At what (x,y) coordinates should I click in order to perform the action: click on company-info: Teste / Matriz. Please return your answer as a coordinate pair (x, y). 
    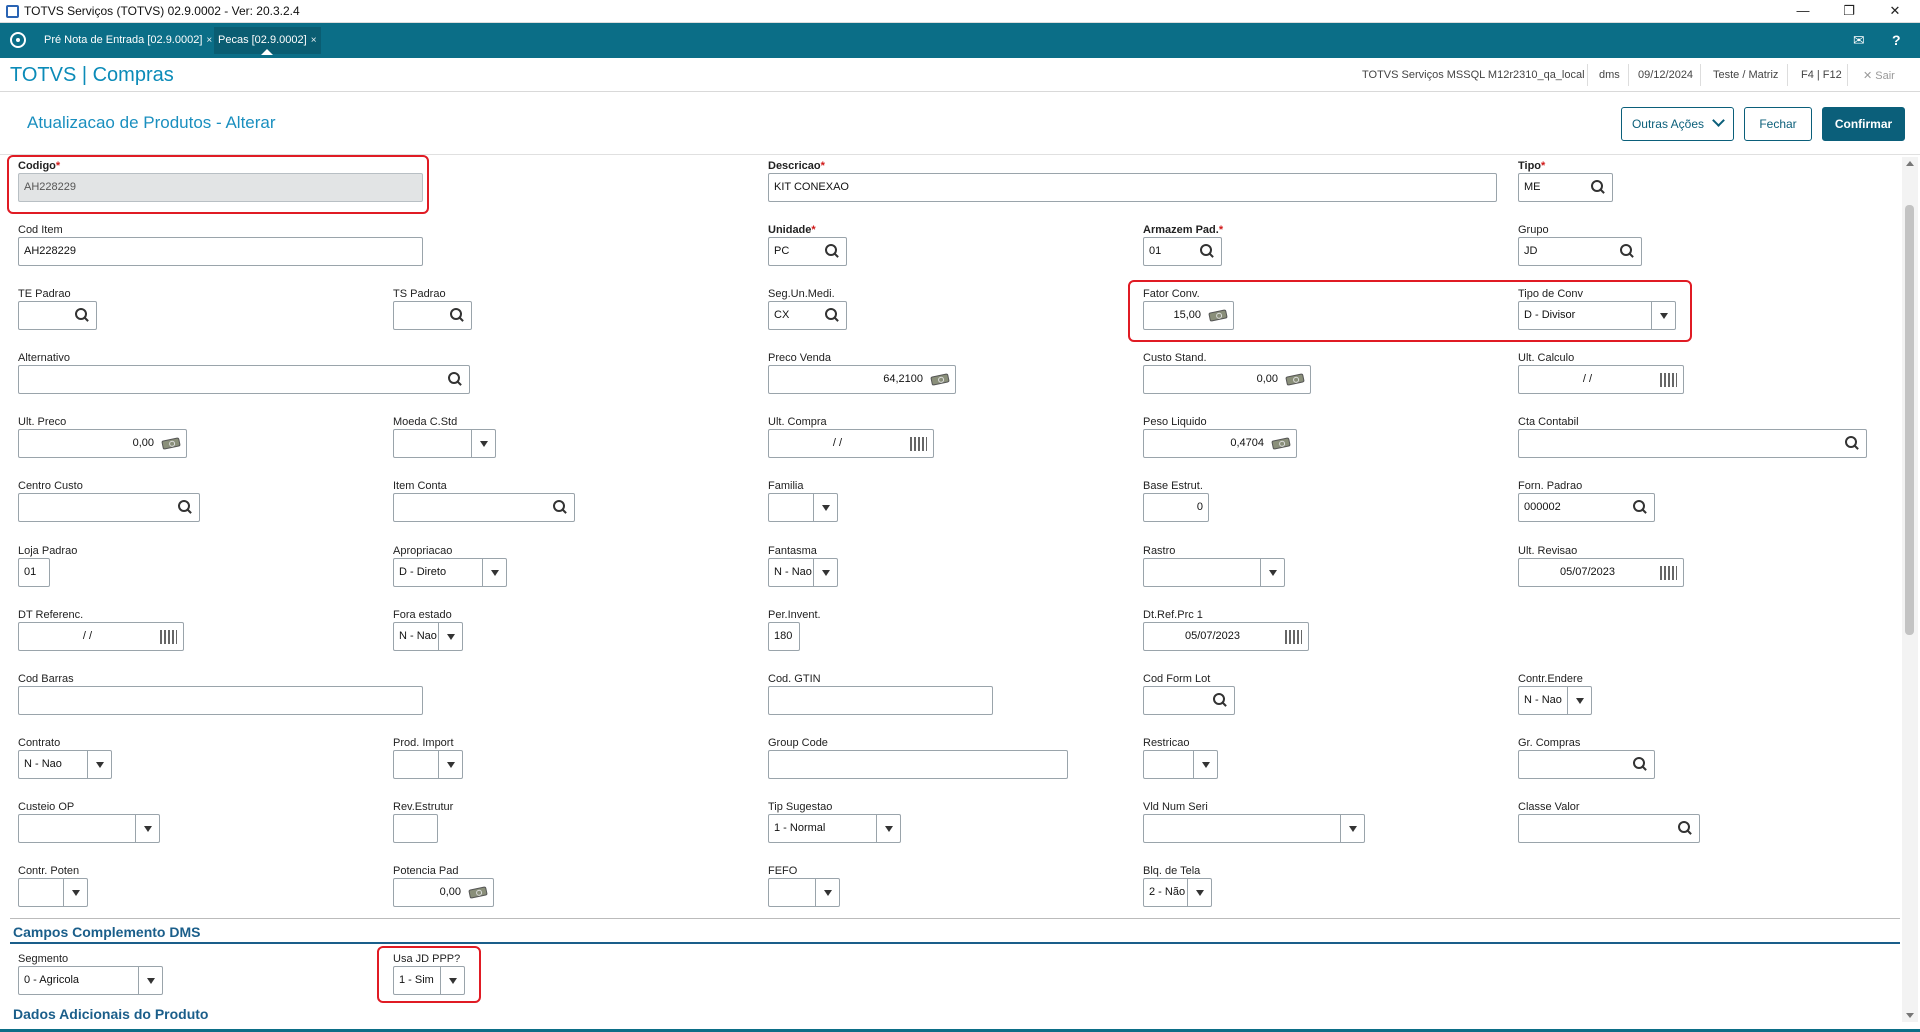
    Looking at the image, I should click on (1745, 75).